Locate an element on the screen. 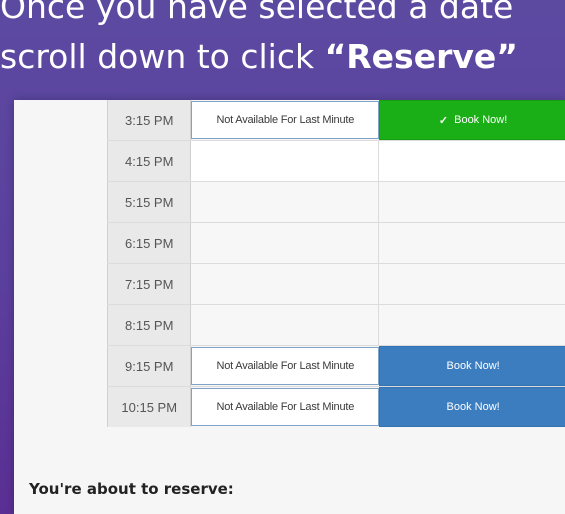 This screenshot has width=565, height=514. headline-reserve-emphasis: “Reserve” is located at coordinates (421, 56).